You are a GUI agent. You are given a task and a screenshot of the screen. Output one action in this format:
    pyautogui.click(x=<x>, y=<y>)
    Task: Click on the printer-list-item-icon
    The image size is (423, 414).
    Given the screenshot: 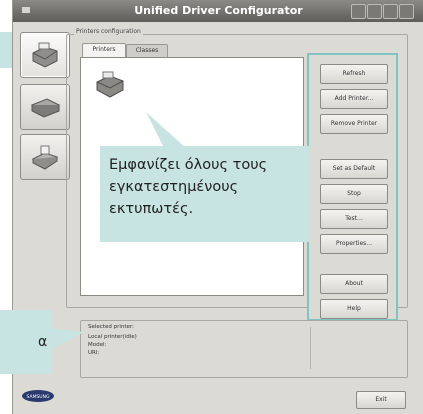 What is the action you would take?
    pyautogui.click(x=110, y=85)
    